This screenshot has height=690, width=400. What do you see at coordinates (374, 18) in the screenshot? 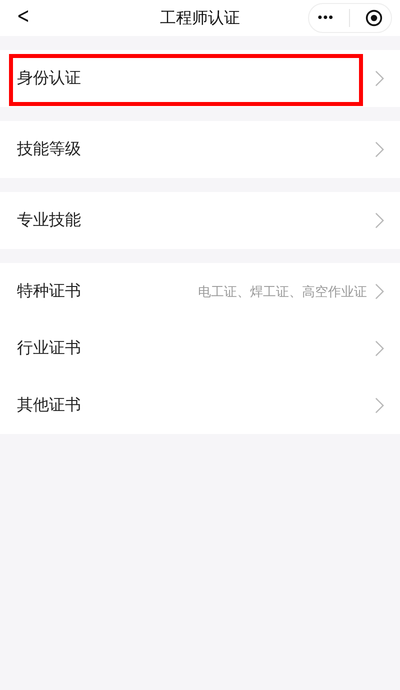
I see `close-icon` at bounding box center [374, 18].